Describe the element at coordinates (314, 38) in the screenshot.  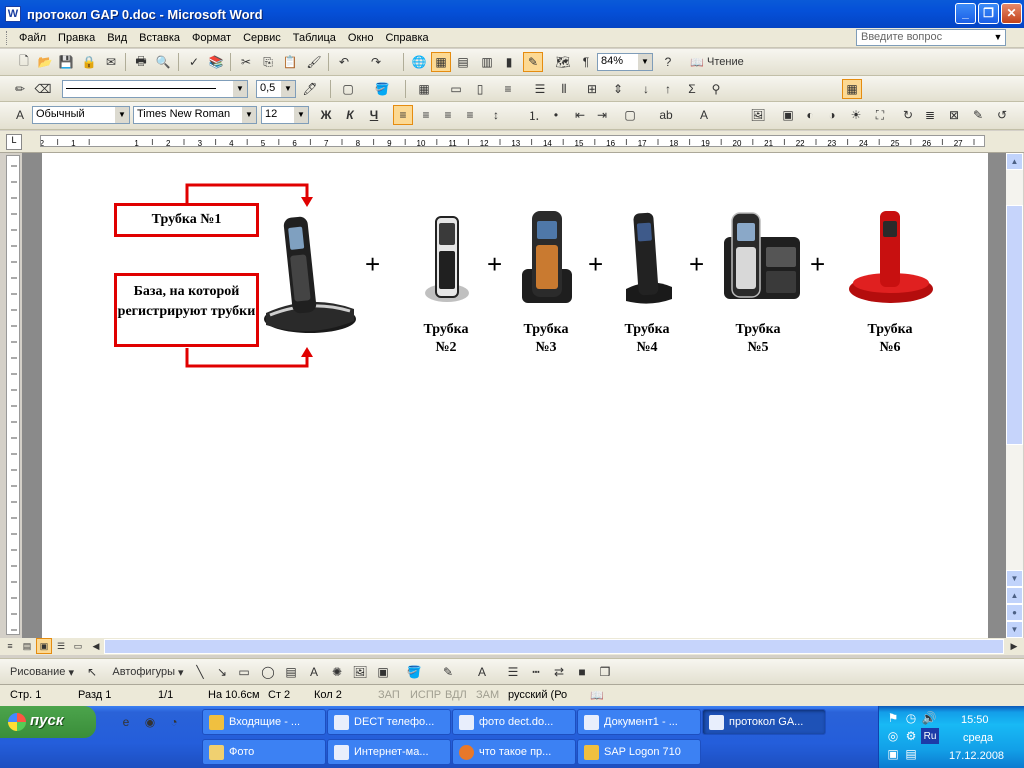
I see `menu-table: Таблица` at that location.